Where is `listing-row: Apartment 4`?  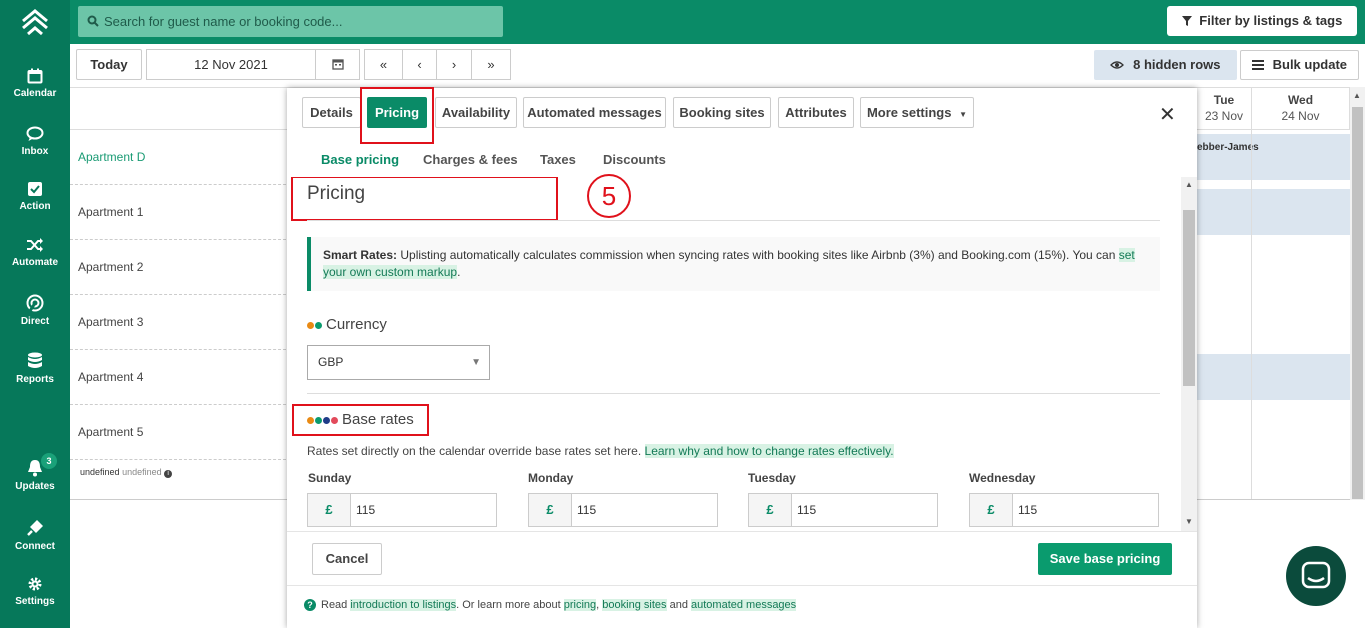 listing-row: Apartment 4 is located at coordinates (178, 377).